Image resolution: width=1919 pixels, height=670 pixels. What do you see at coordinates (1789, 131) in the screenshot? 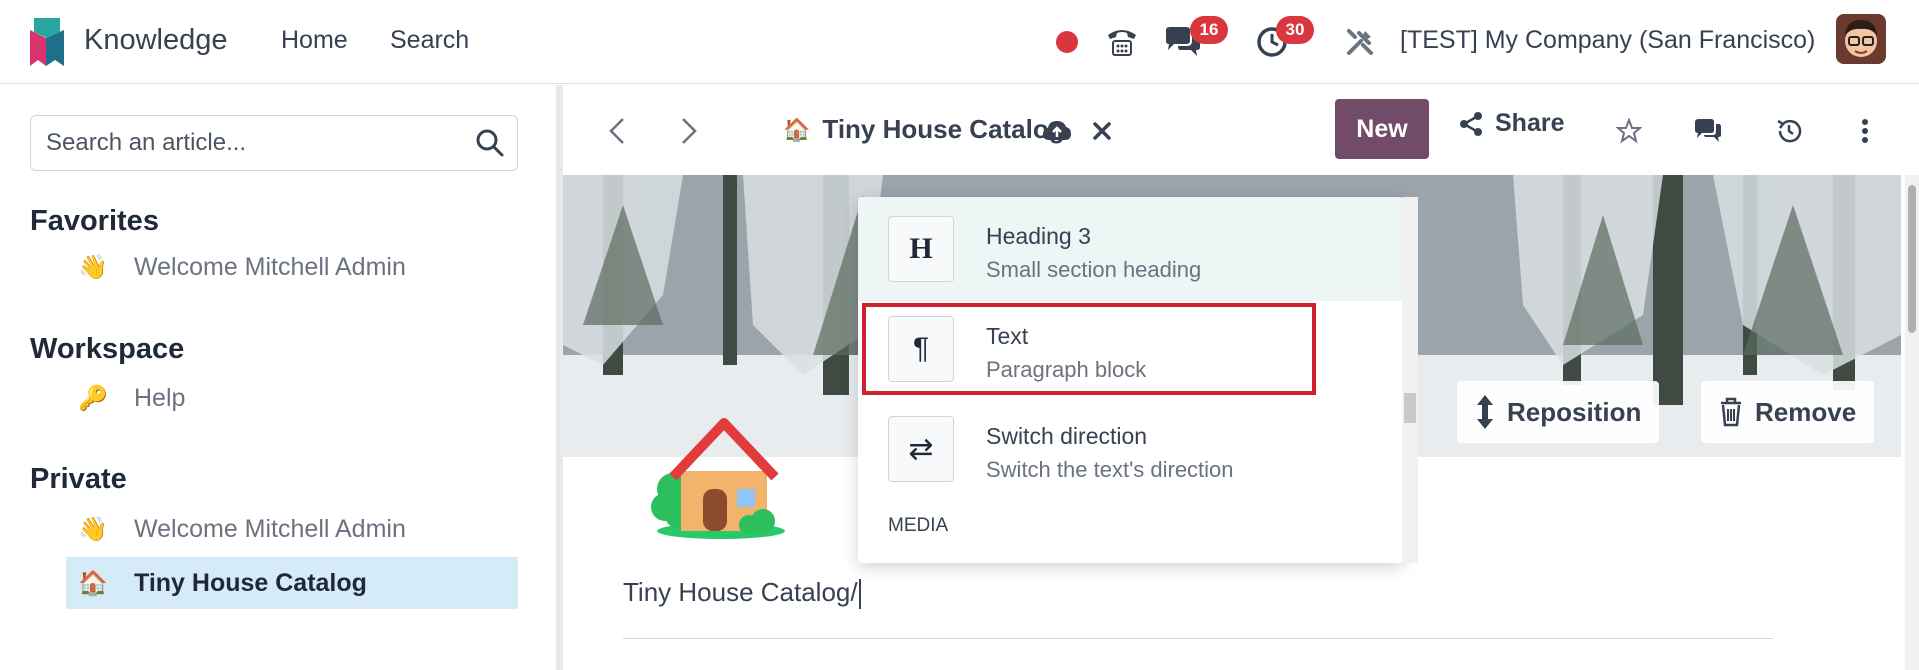
I see `history-icon` at bounding box center [1789, 131].